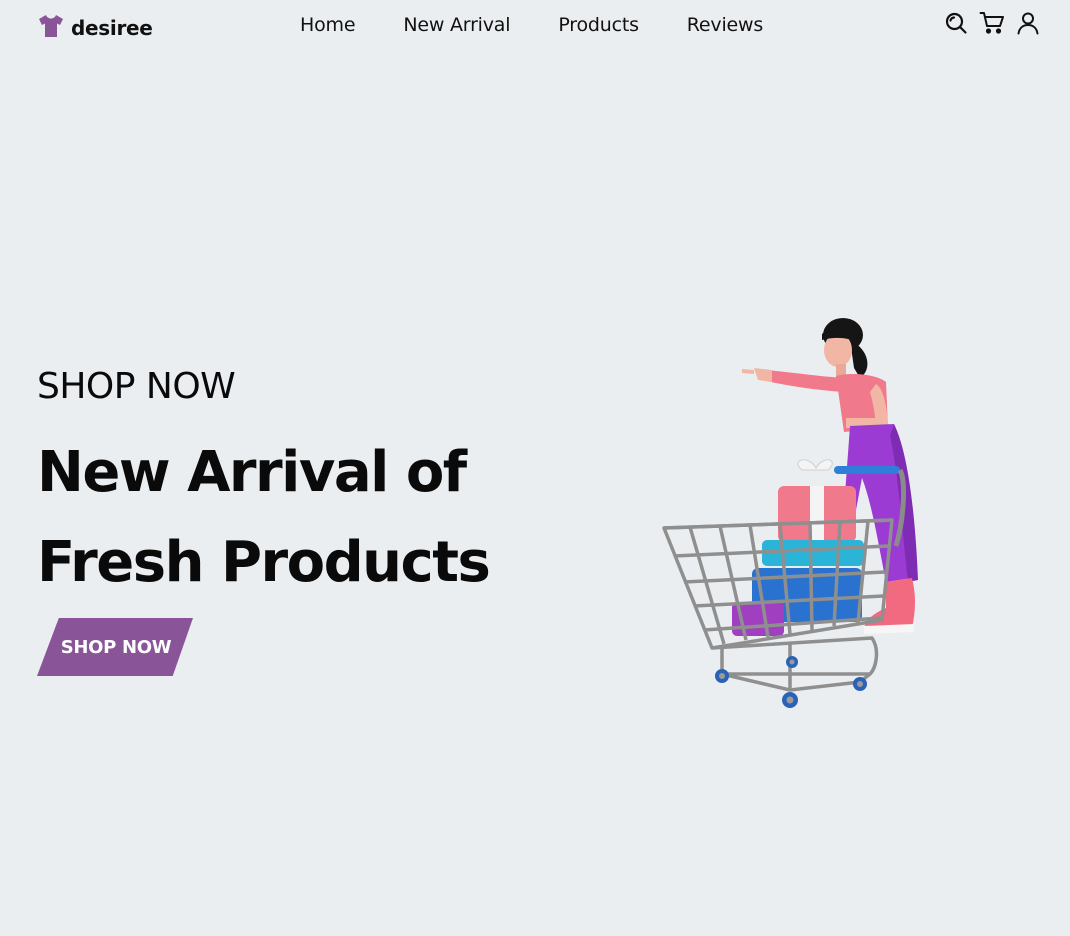  Describe the element at coordinates (956, 23) in the screenshot. I see `search-icon` at that location.